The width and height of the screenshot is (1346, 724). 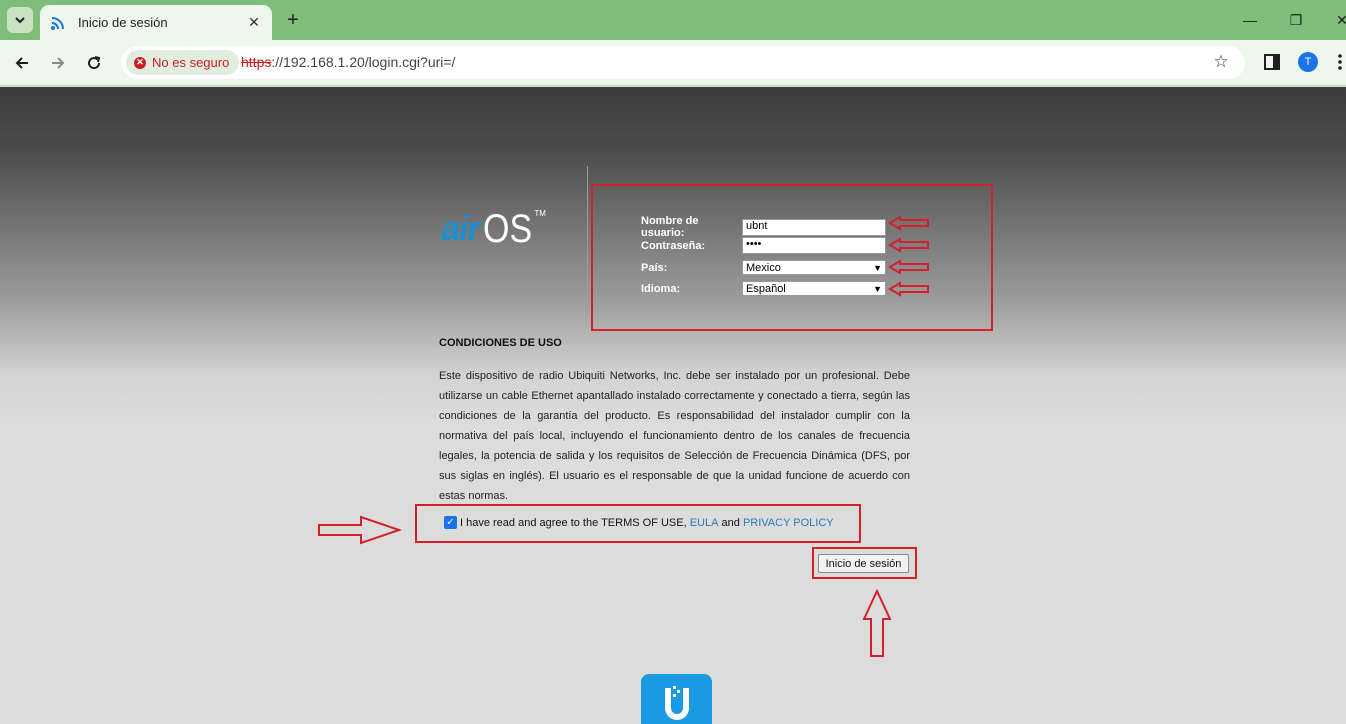 I want to click on forward-button, so click(x=58, y=63).